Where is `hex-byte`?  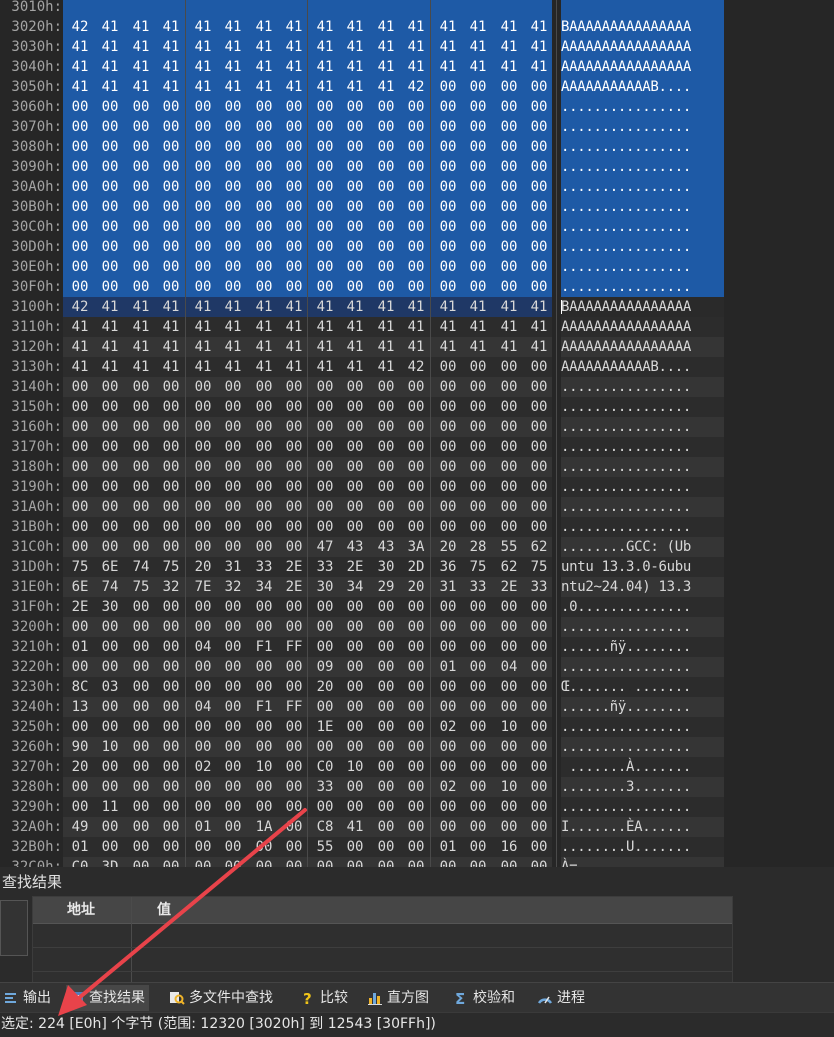 hex-byte is located at coordinates (110, 8).